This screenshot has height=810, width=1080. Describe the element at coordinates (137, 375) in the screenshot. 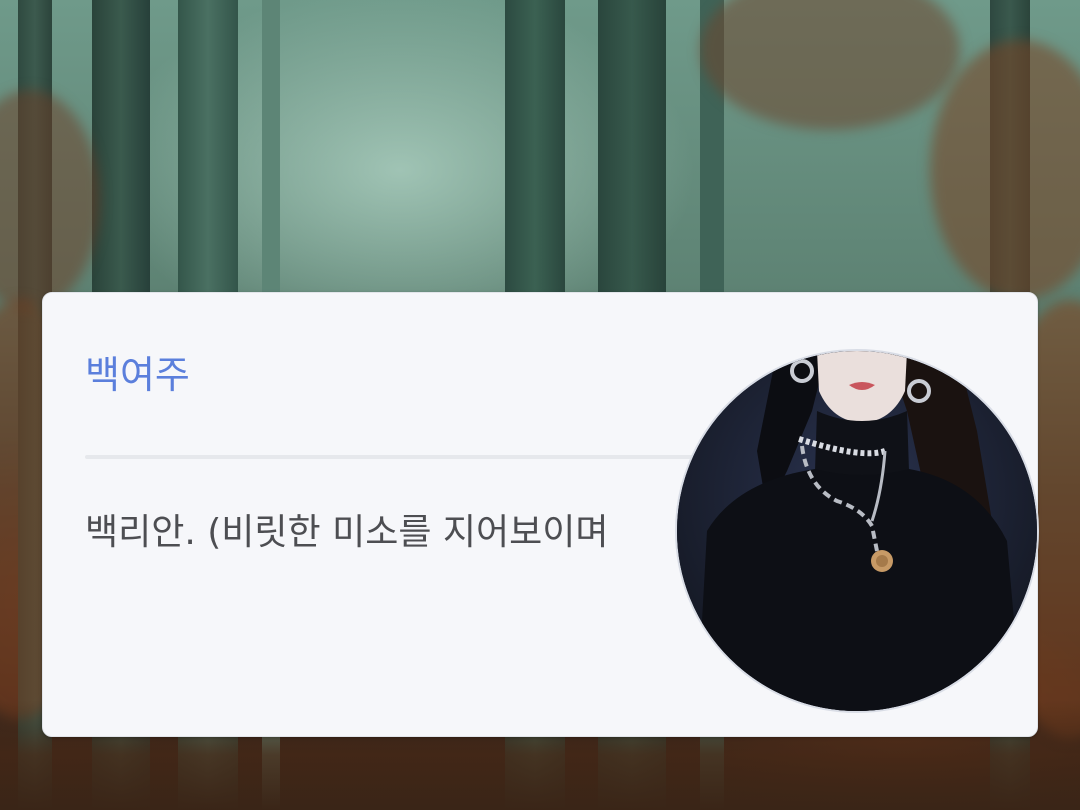

I see `speaker-name: 백여주` at that location.